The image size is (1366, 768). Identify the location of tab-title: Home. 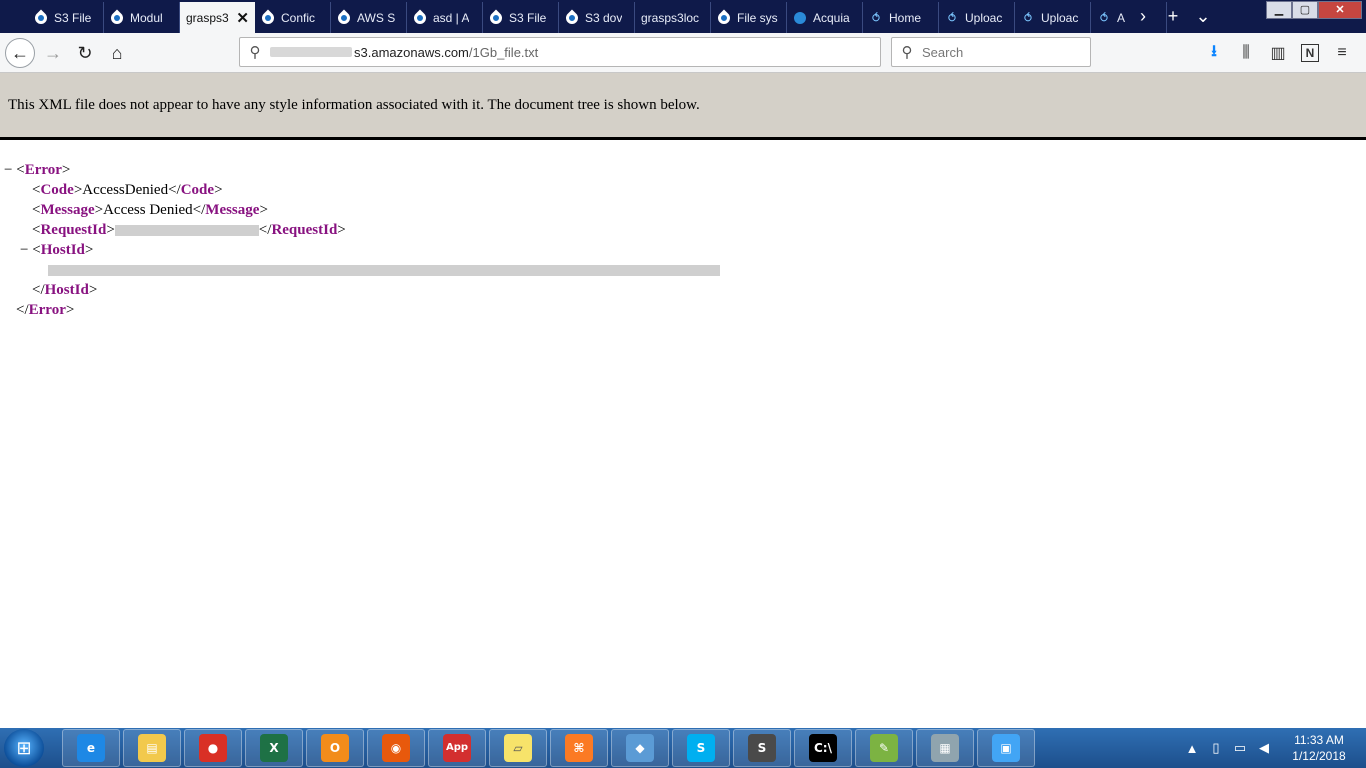
(905, 17).